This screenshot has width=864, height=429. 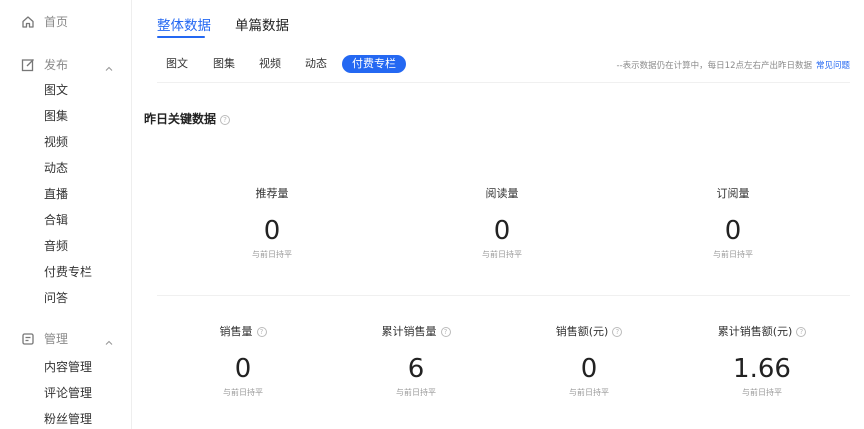 I want to click on metric-label: 累计销售量, so click(x=409, y=331).